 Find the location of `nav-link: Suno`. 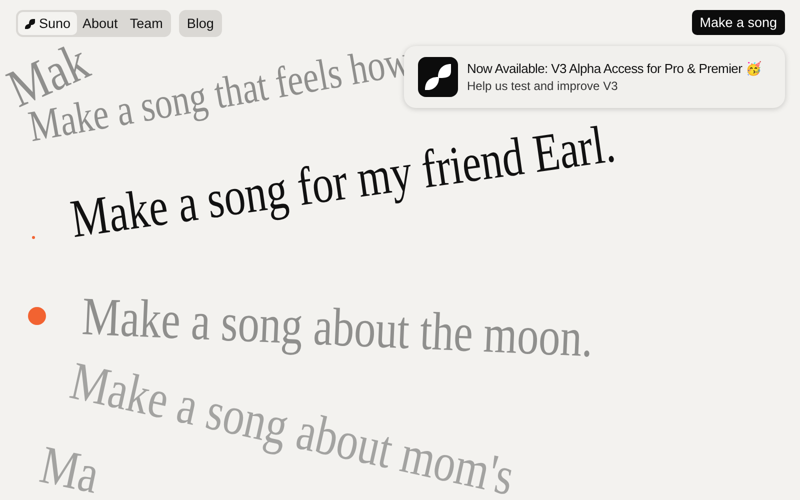

nav-link: Suno is located at coordinates (47, 23).